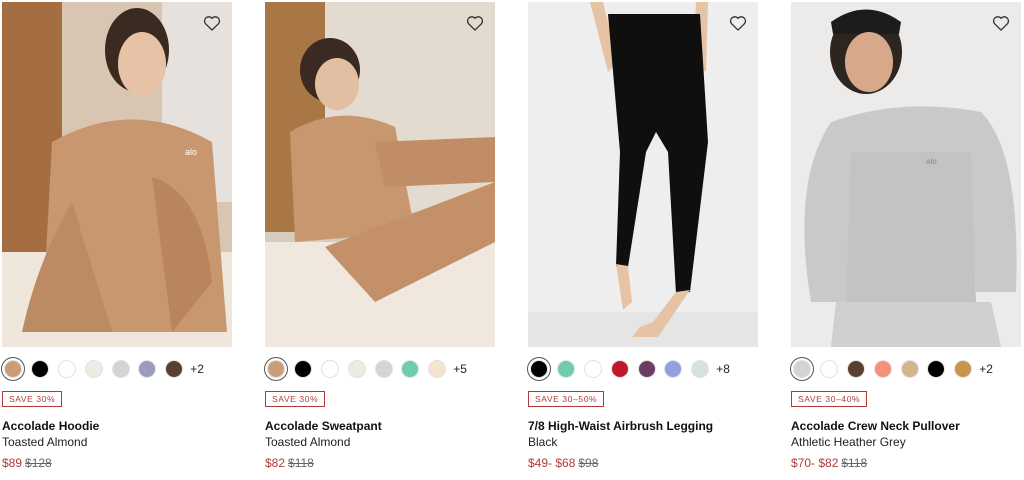  I want to click on product-price: $82 $118, so click(289, 463).